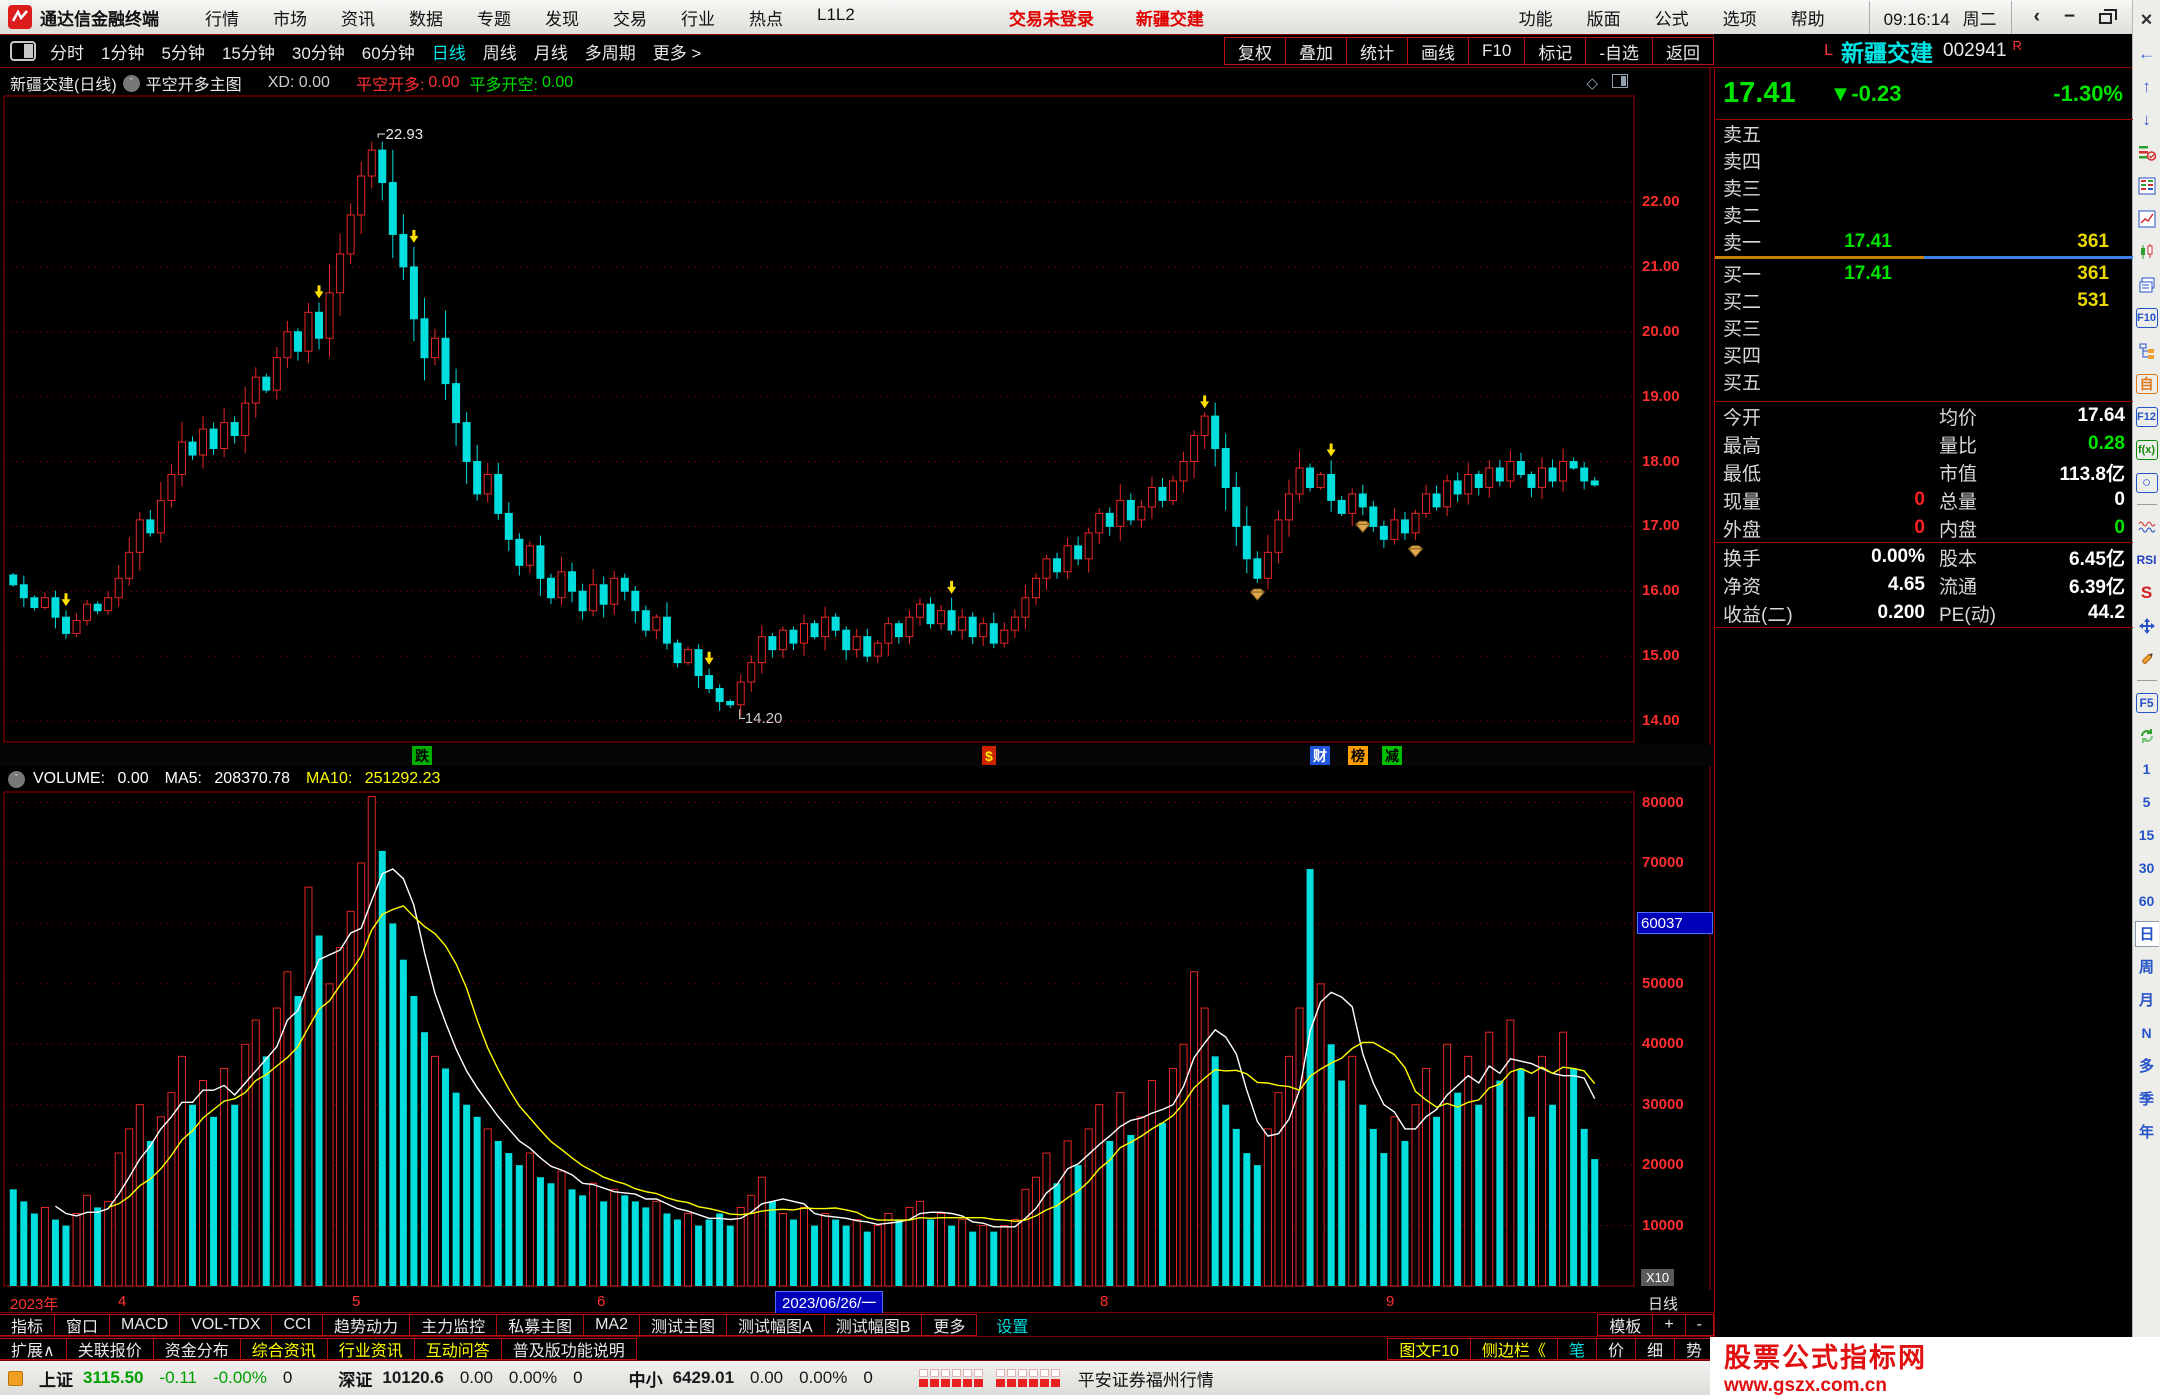  I want to click on index-0: 上证 3115.50 -0.11 -0.00% 0, so click(158, 1378).